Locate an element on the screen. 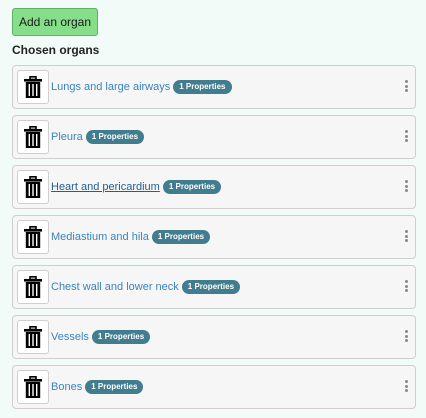  organ-name-link: Lungs and large airways is located at coordinates (110, 87).